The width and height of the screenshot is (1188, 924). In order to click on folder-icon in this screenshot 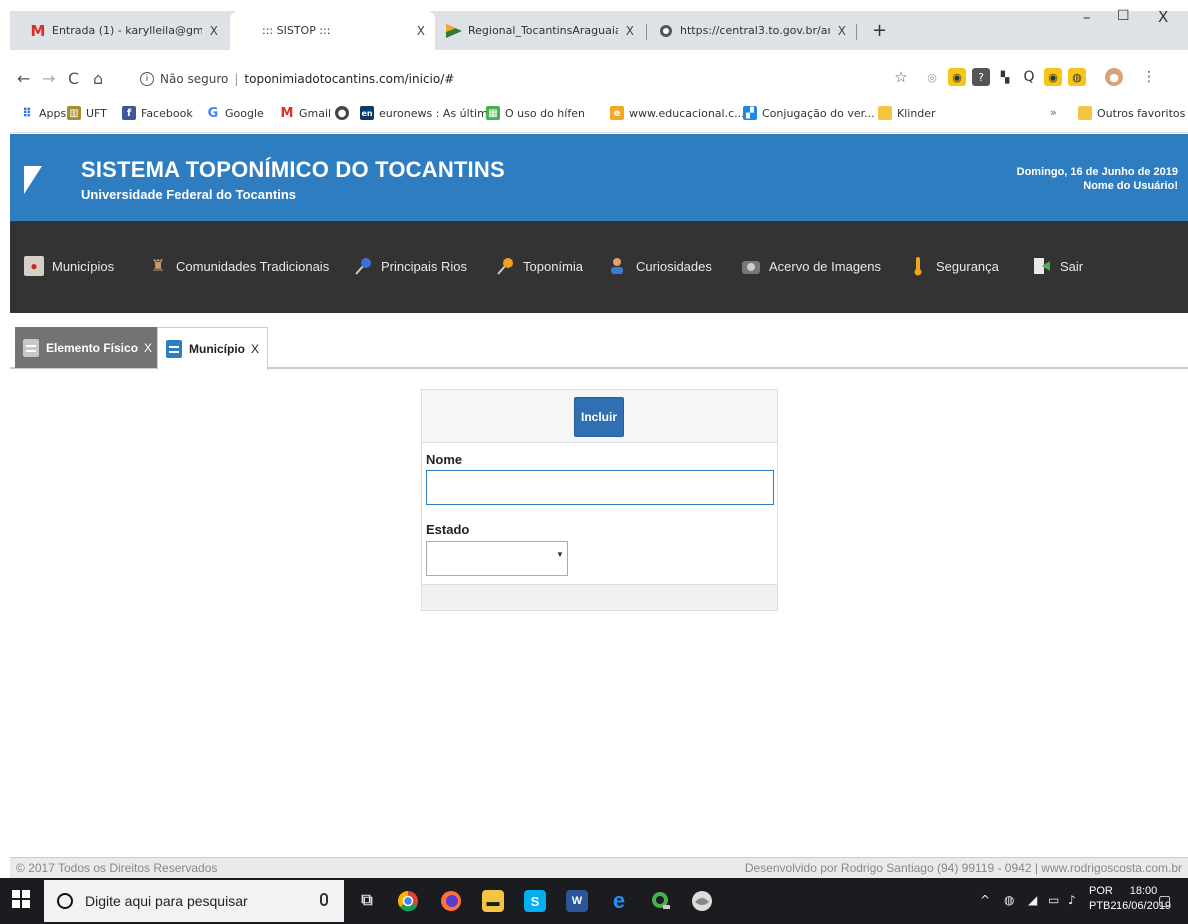, I will do `click(885, 113)`.